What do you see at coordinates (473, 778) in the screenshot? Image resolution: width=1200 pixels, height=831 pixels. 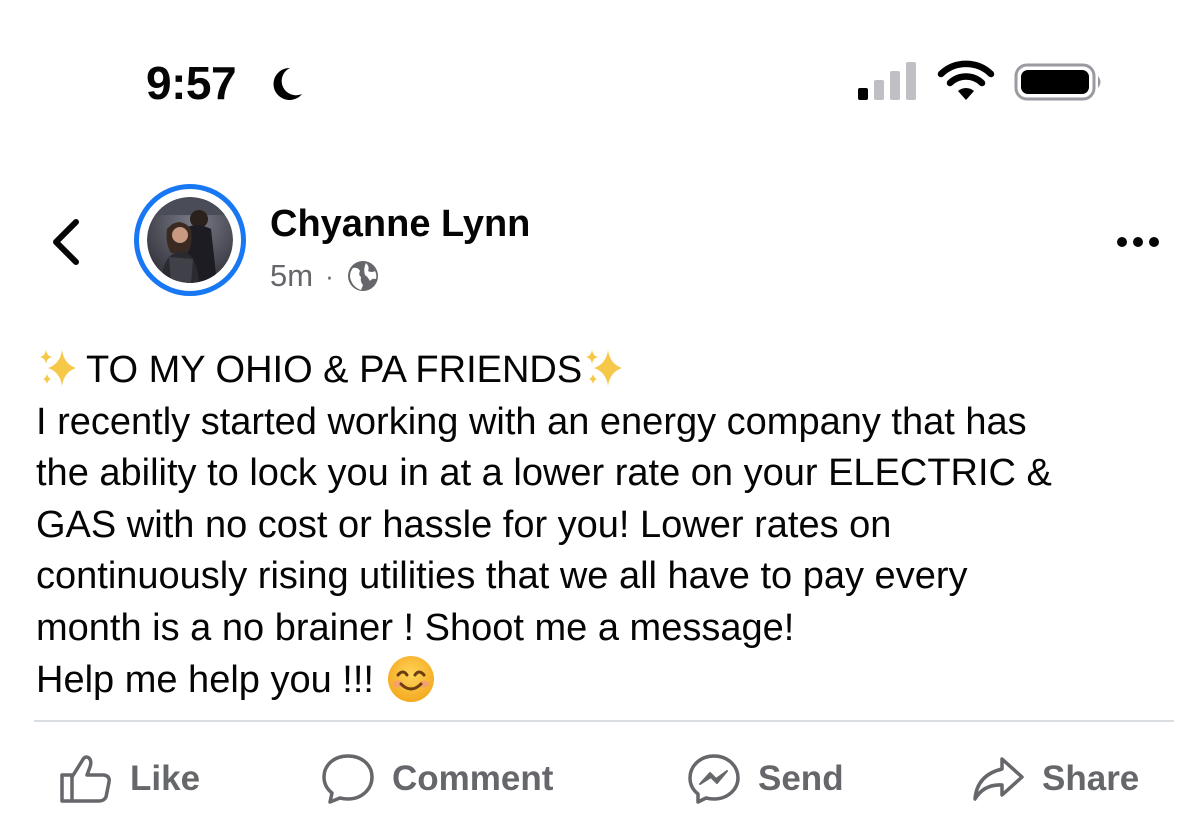 I see `comment-label: Comment` at bounding box center [473, 778].